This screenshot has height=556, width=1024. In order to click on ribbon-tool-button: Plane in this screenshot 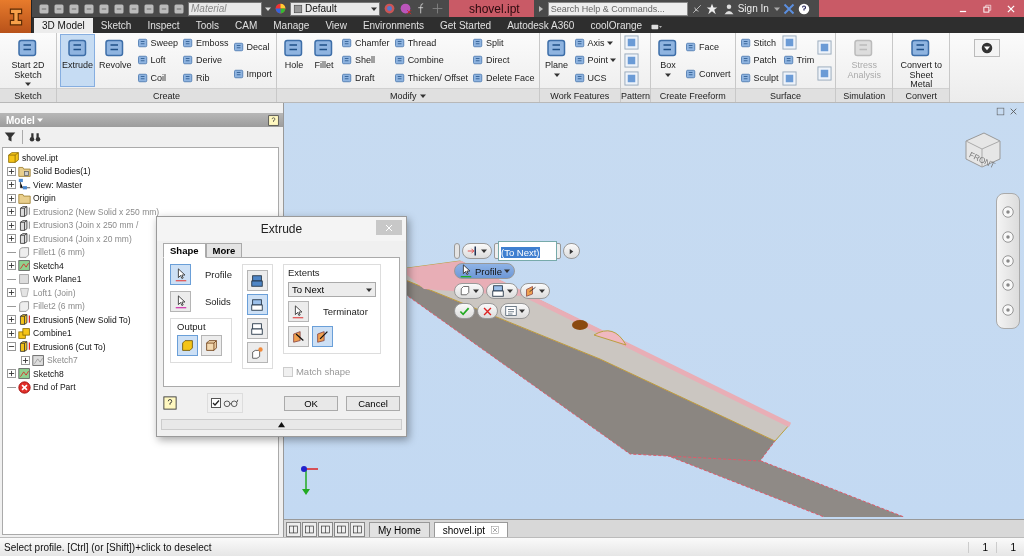, I will do `click(556, 60)`.